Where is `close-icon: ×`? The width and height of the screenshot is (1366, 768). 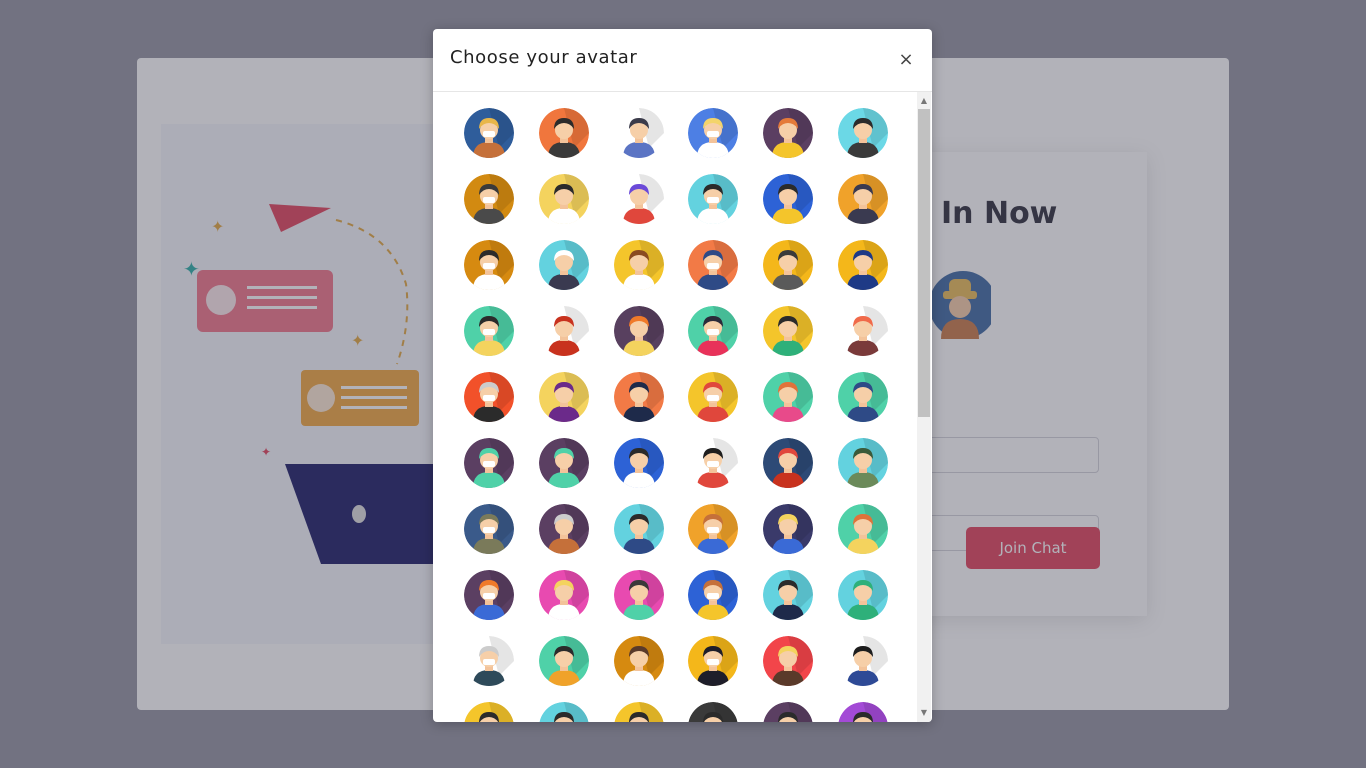
close-icon: × is located at coordinates (906, 59).